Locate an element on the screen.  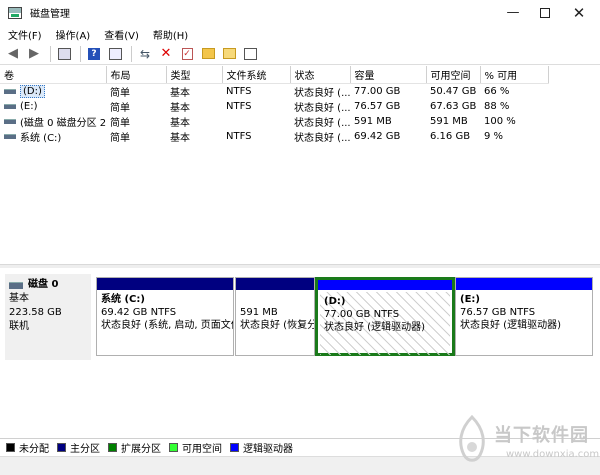
volume-name: (E:) is located at coordinates (29, 106).